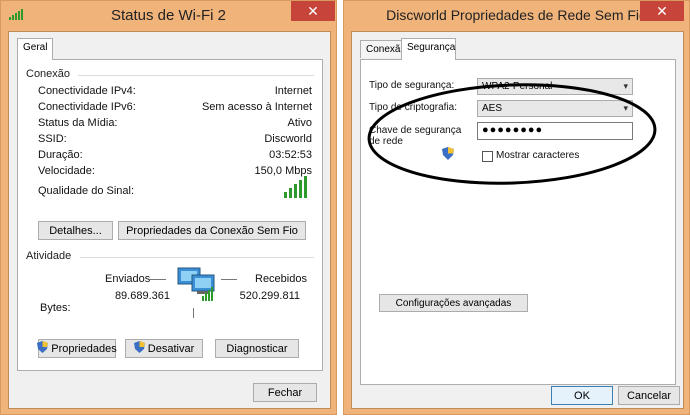 This screenshot has width=690, height=416. I want to click on properties-button-label: Propriedades, so click(84, 348).